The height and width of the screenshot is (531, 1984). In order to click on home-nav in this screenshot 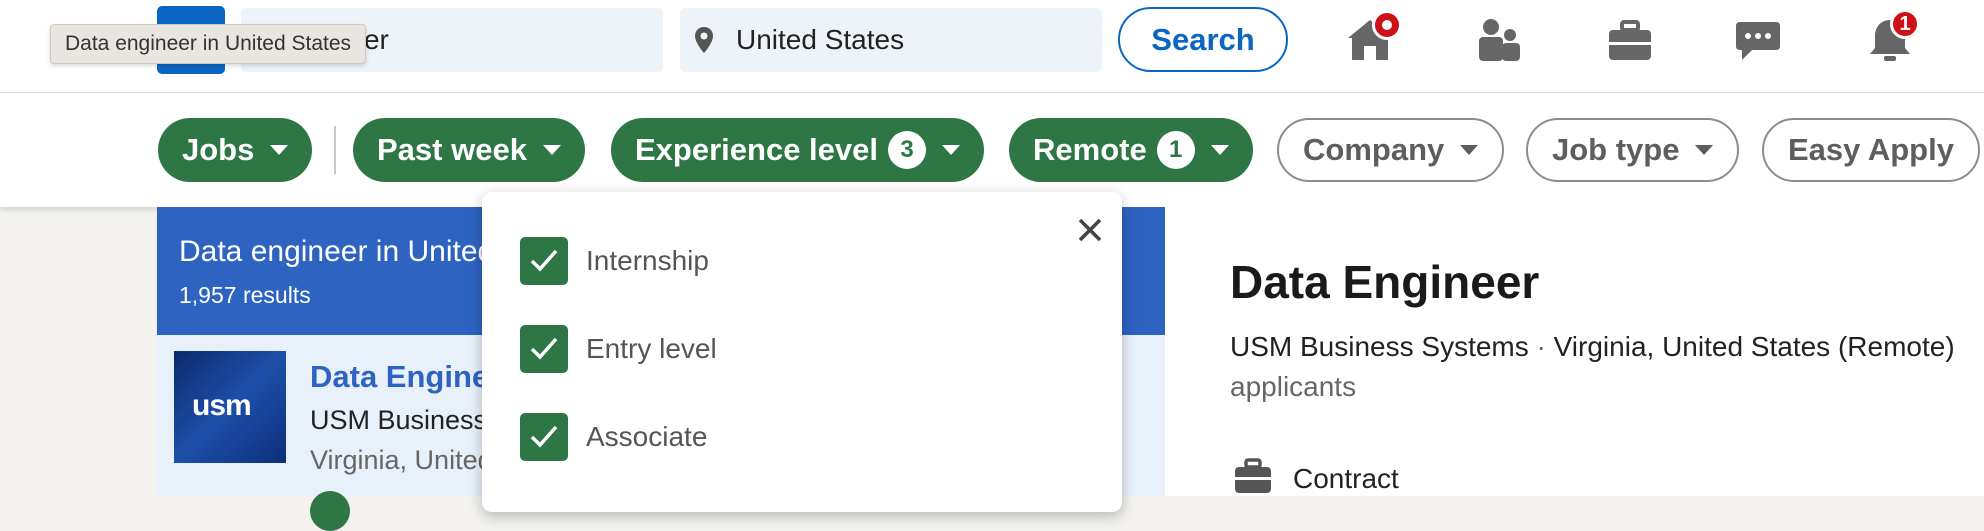, I will do `click(1374, 36)`.